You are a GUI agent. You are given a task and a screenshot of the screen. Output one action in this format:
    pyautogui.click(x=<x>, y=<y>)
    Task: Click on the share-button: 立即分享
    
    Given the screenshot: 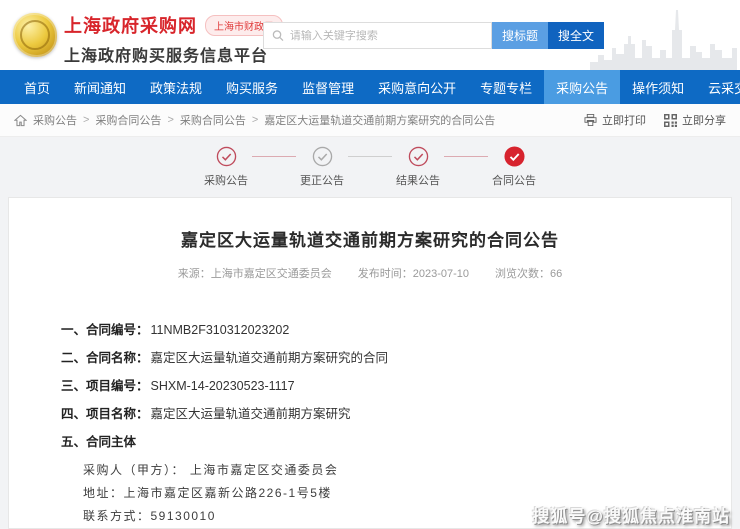 What is the action you would take?
    pyautogui.click(x=695, y=120)
    